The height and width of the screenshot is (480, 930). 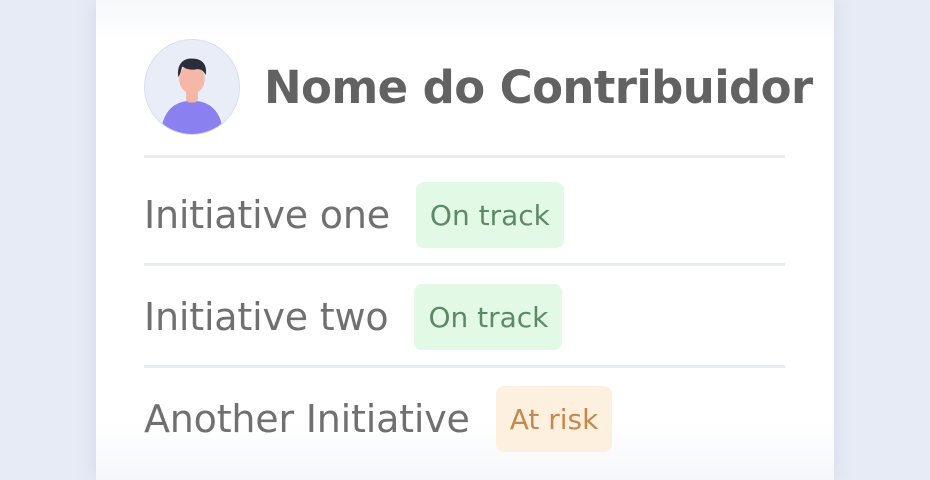 I want to click on initiative-row: Initiative two On track, so click(x=464, y=317).